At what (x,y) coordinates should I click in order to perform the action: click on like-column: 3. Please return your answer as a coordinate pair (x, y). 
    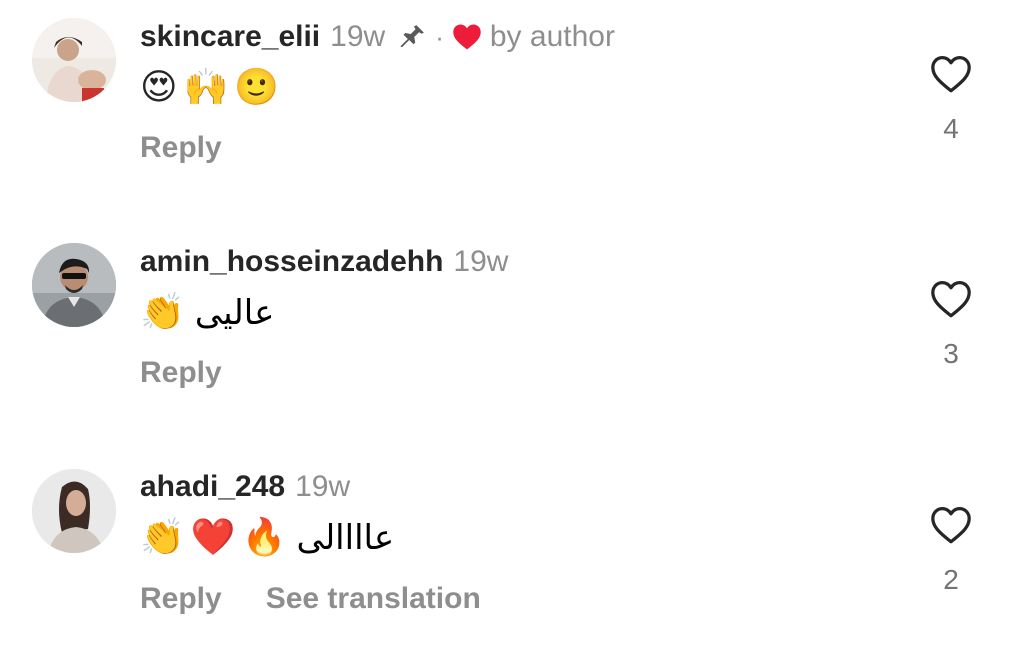
    Looking at the image, I should click on (951, 324).